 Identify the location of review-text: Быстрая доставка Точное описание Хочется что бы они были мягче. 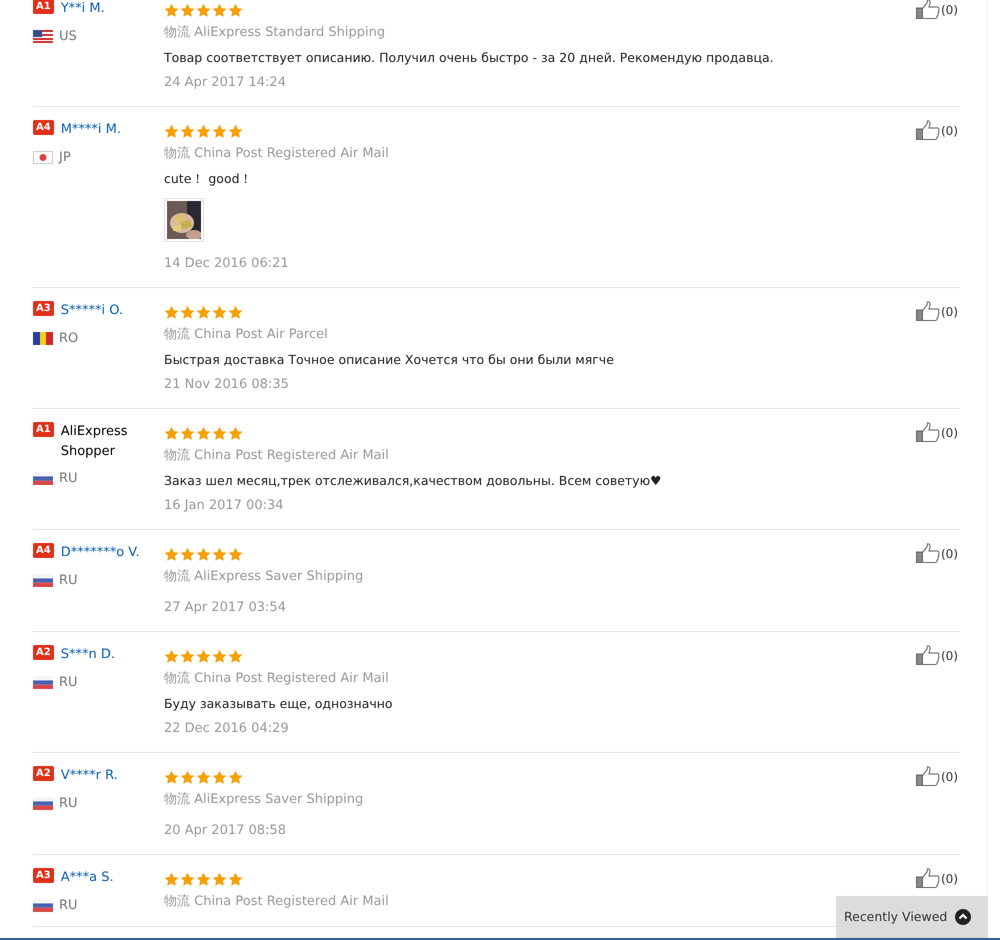
(389, 360).